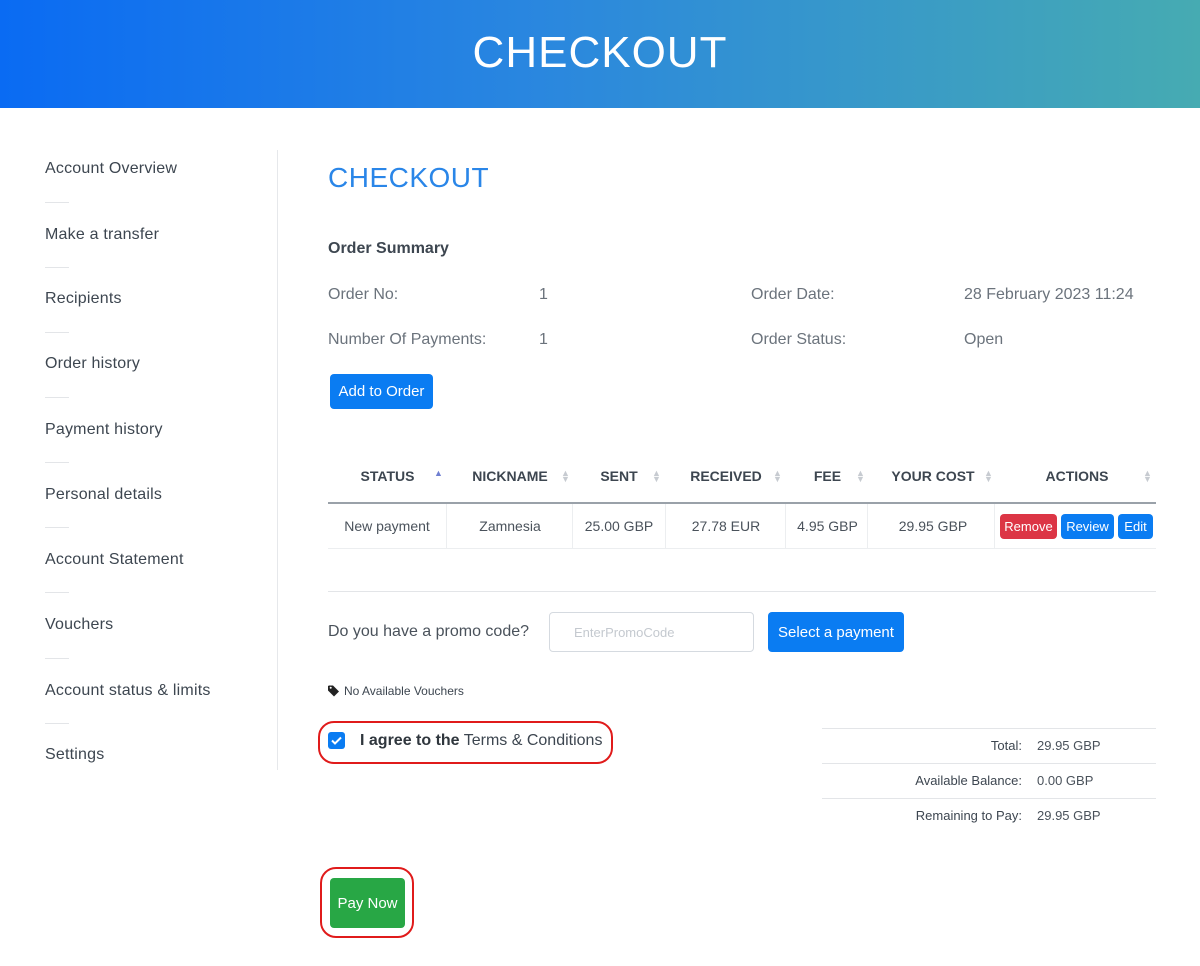 Image resolution: width=1200 pixels, height=966 pixels. I want to click on terms-prefix: I agree to the, so click(410, 740).